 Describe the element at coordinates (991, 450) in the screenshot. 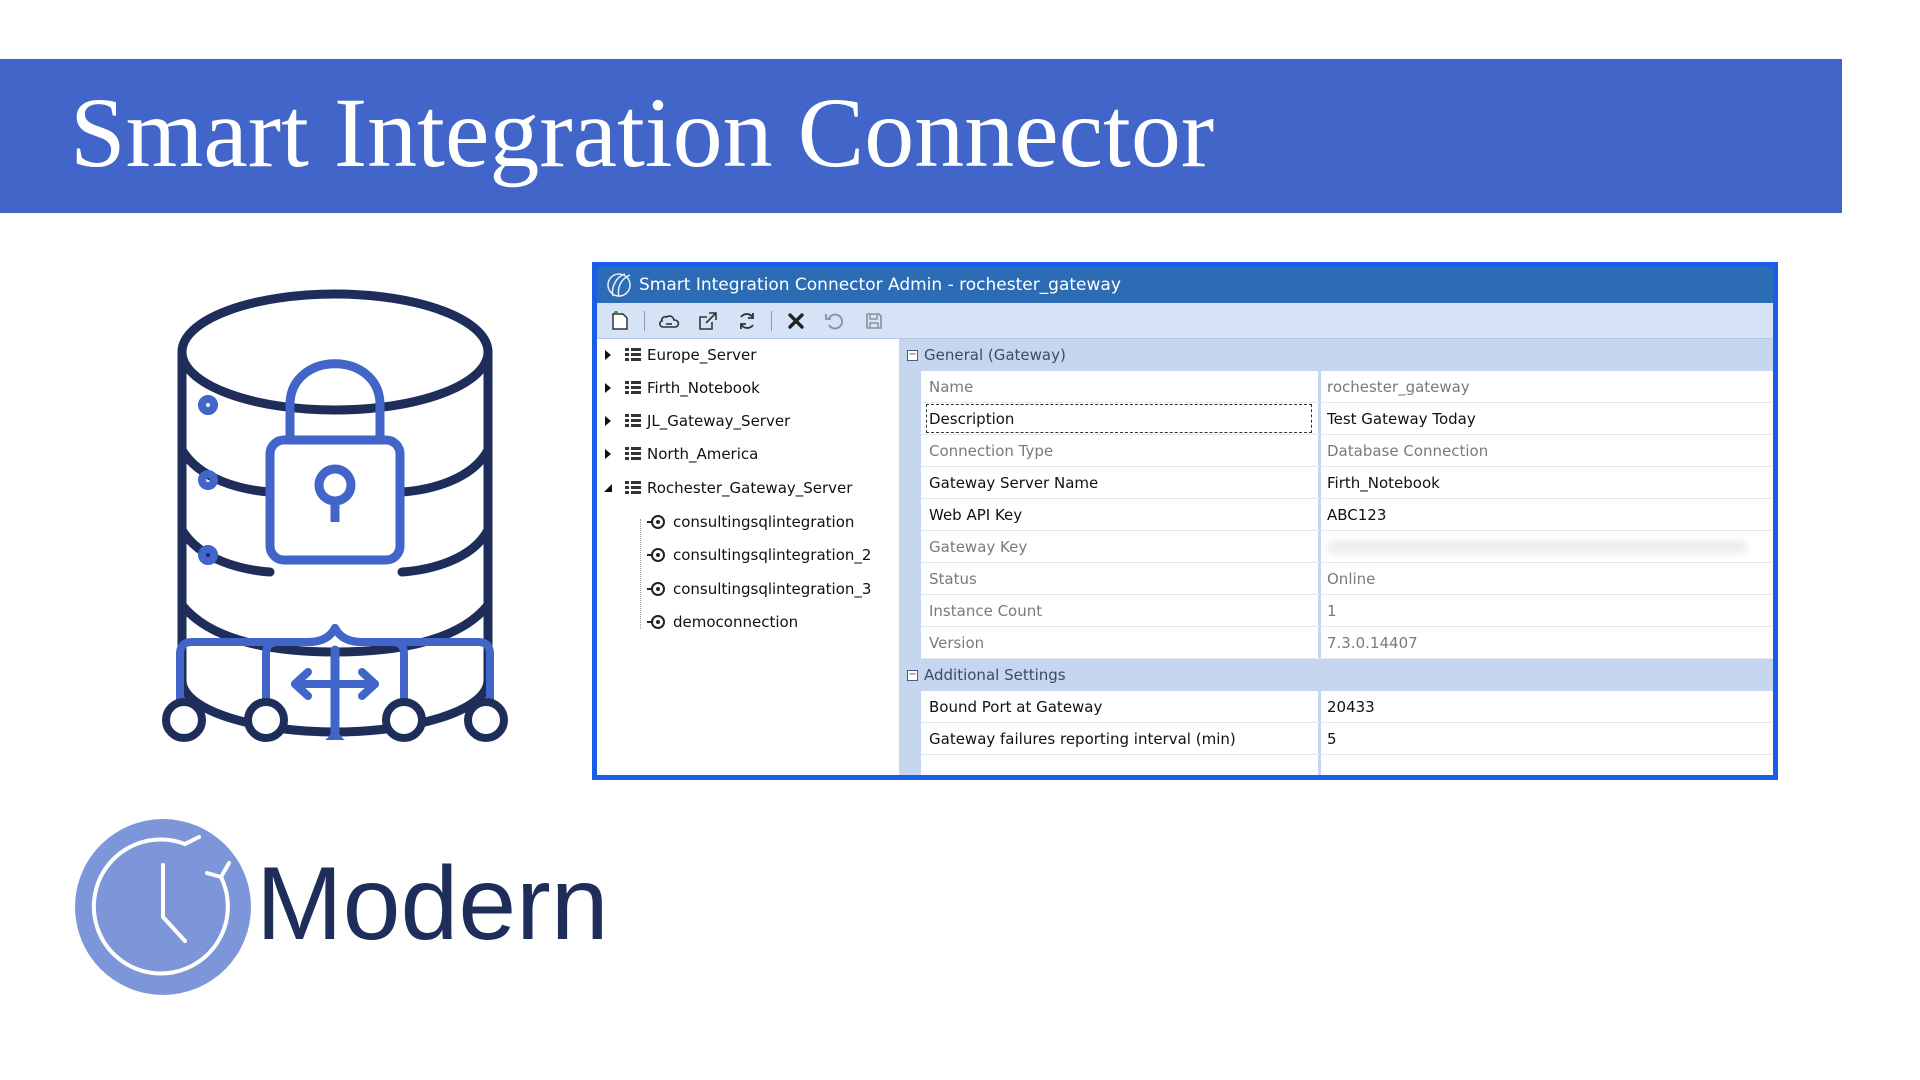

I see `property-name: Connection Type` at that location.